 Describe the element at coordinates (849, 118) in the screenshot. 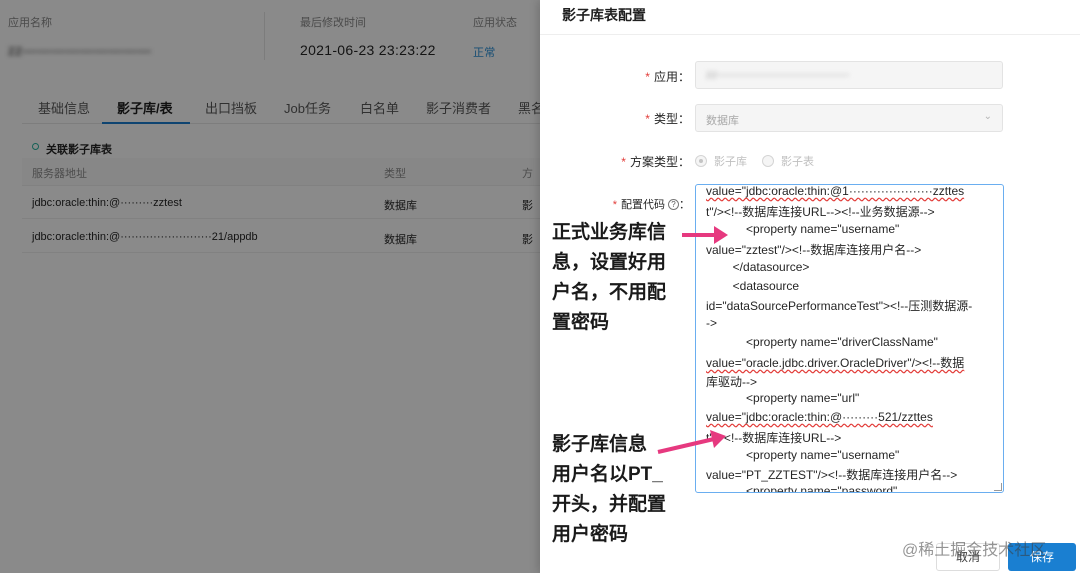

I see `type-select: 数据库 ⌄` at that location.